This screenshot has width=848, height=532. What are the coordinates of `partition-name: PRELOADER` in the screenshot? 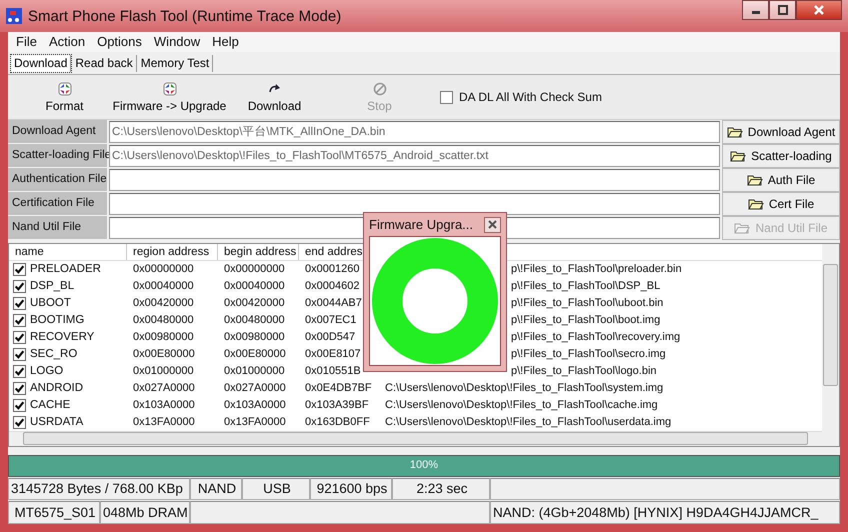 It's located at (65, 269).